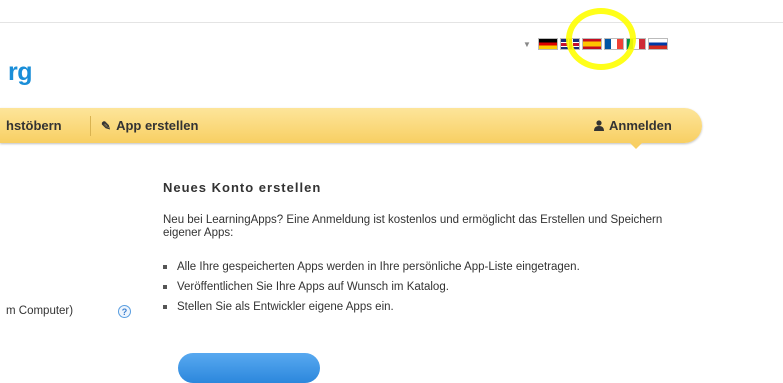 This screenshot has height=383, width=783. What do you see at coordinates (124, 311) in the screenshot?
I see `help-icon: ?` at bounding box center [124, 311].